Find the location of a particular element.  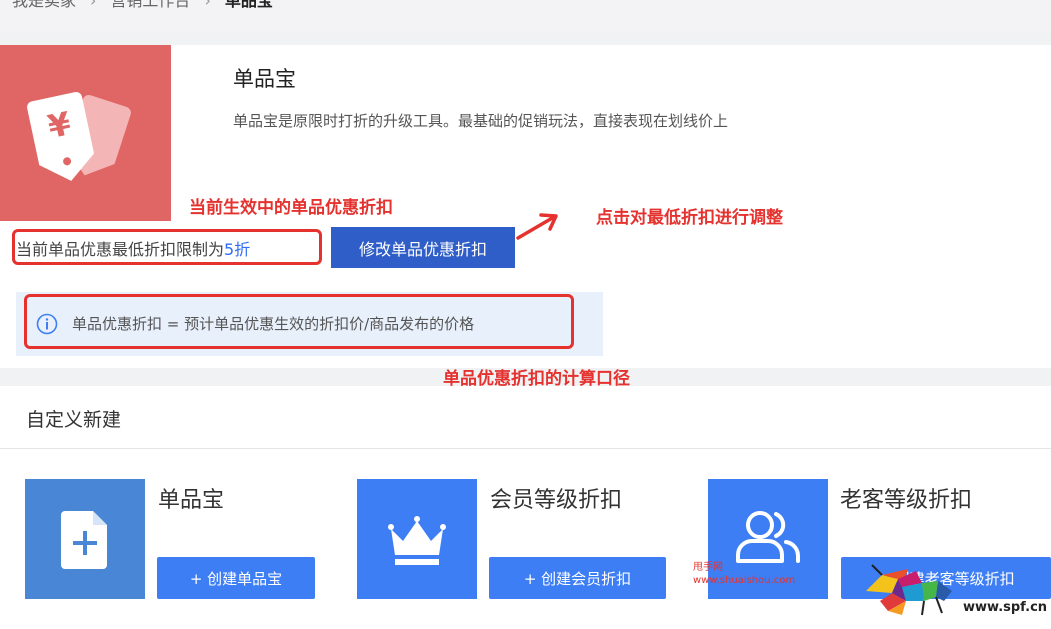

section-divider is located at coordinates (525, 448).